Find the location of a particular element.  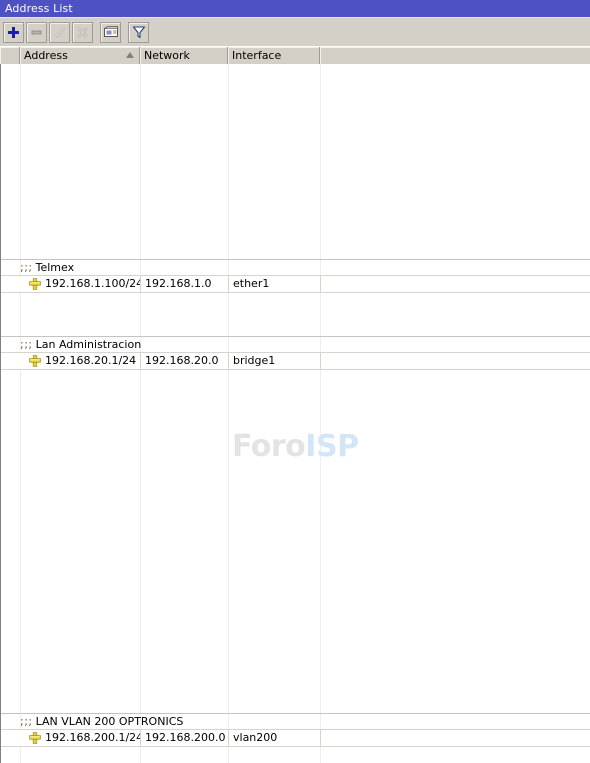

comment-text: Telmex is located at coordinates (55, 267).